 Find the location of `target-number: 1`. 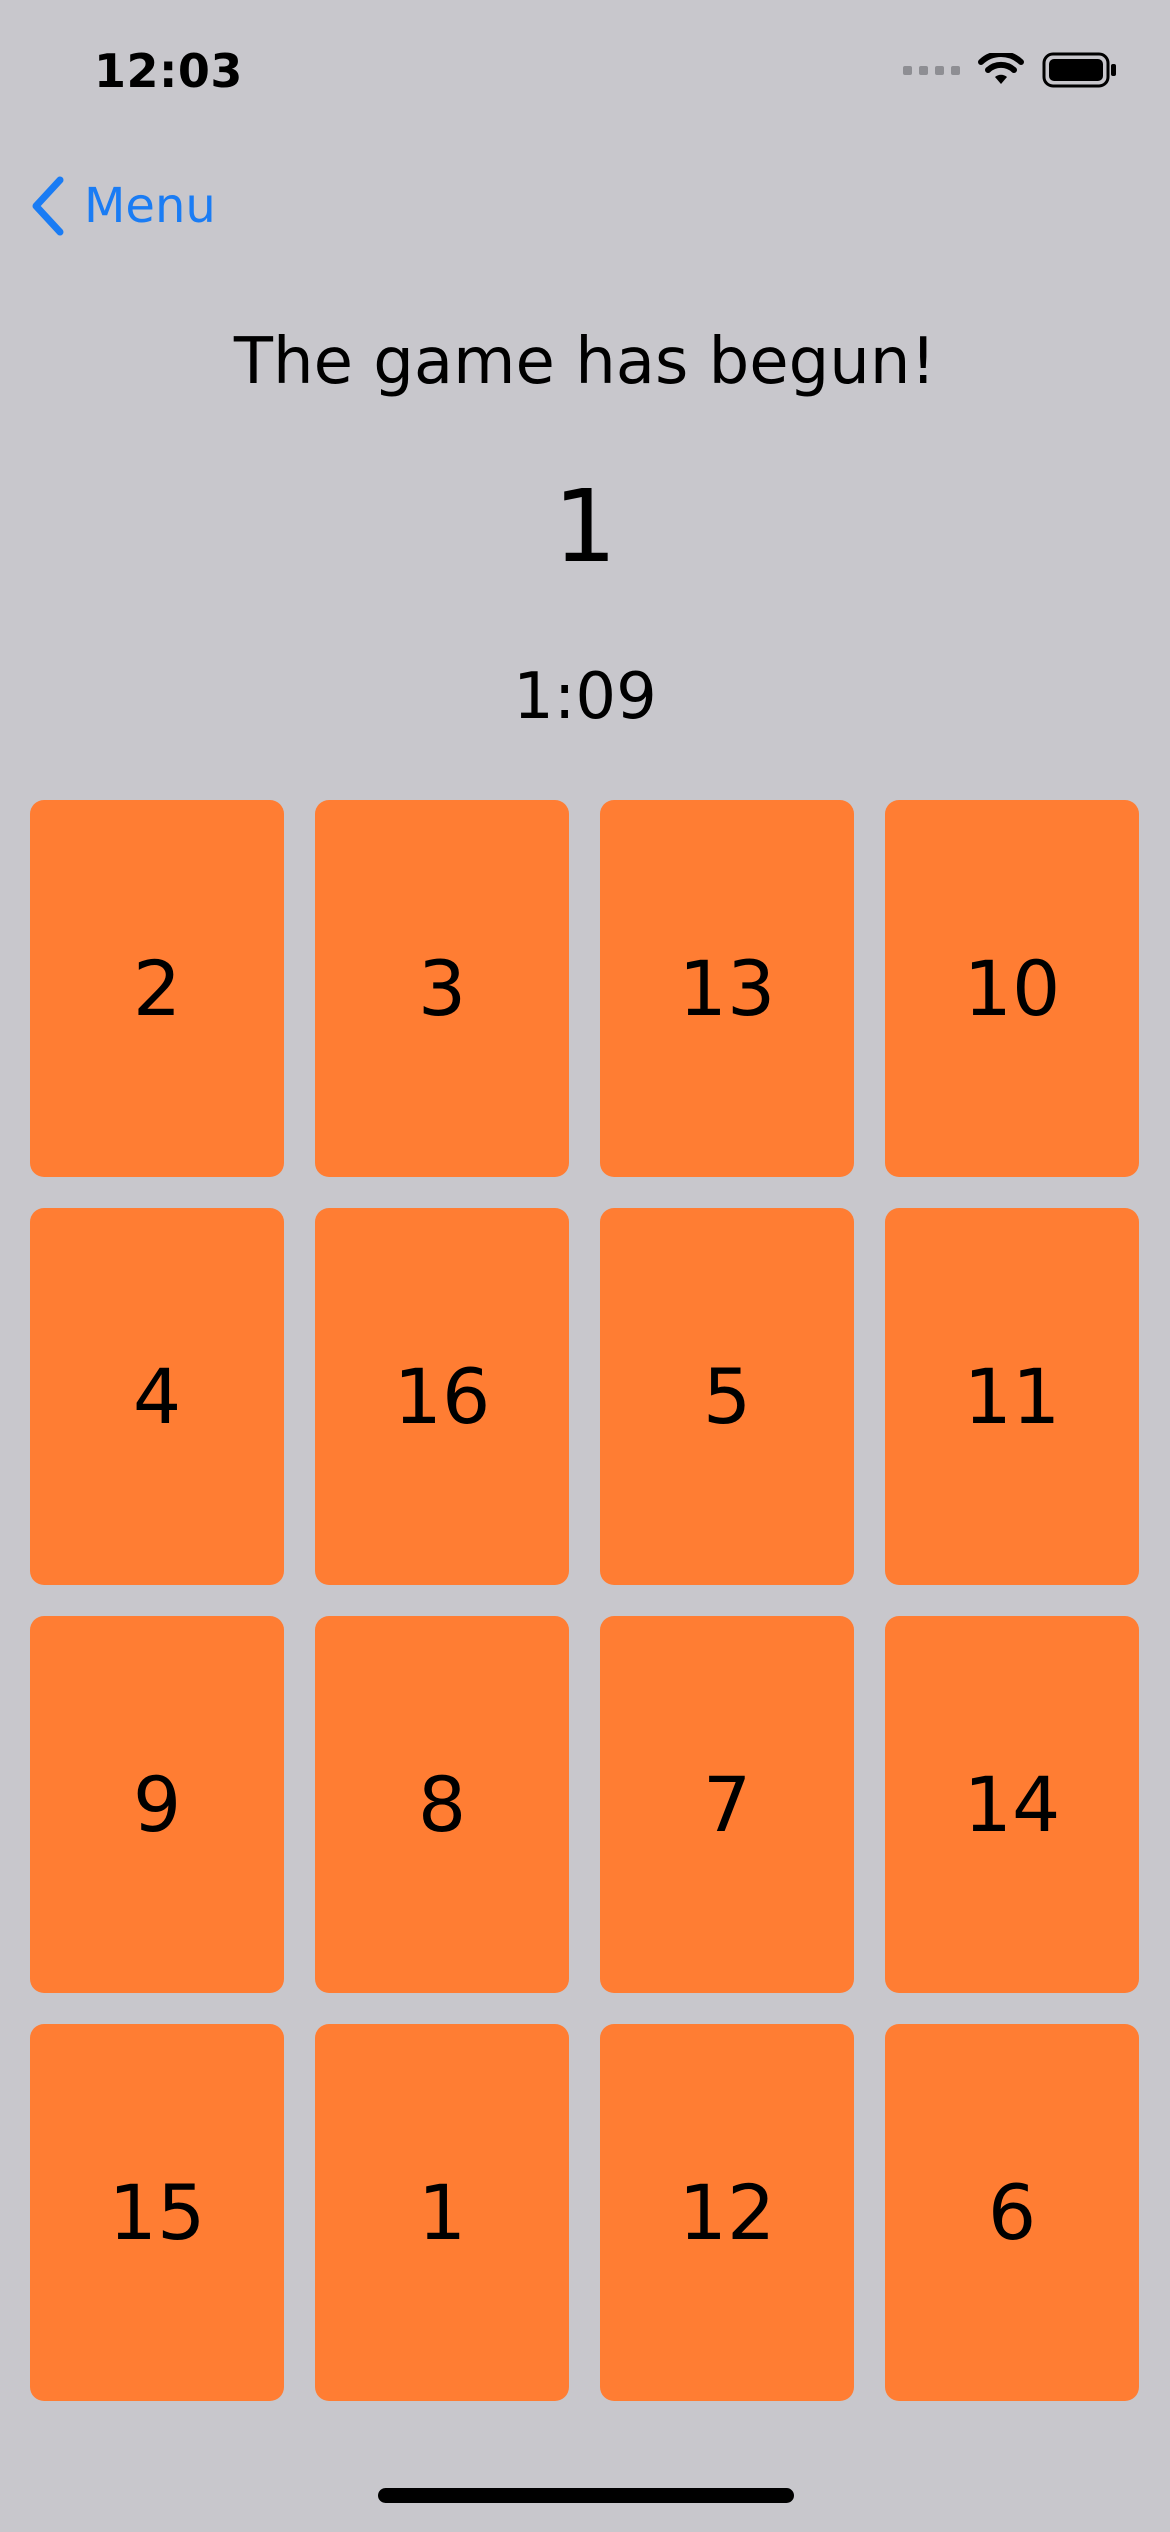

target-number: 1 is located at coordinates (585, 526).